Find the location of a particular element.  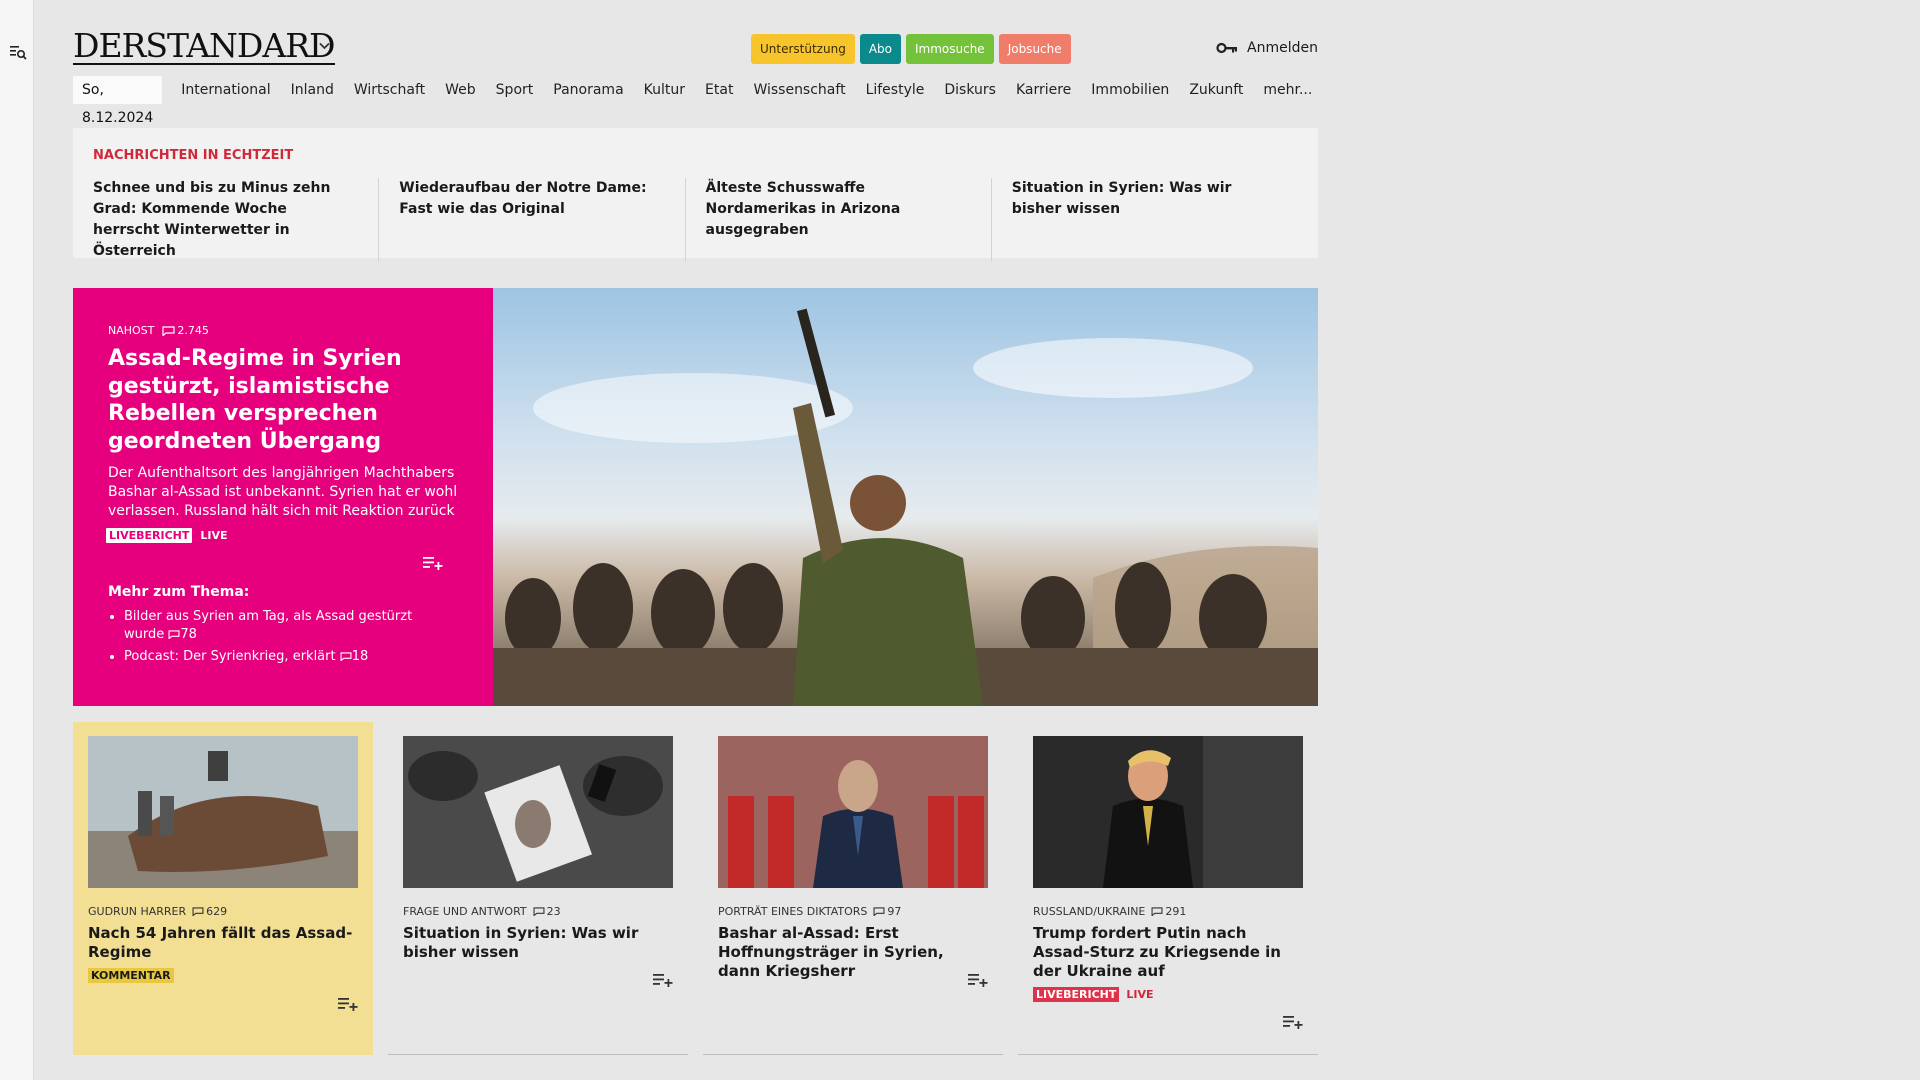

teaser-photo-toppled-statue is located at coordinates (223, 812).